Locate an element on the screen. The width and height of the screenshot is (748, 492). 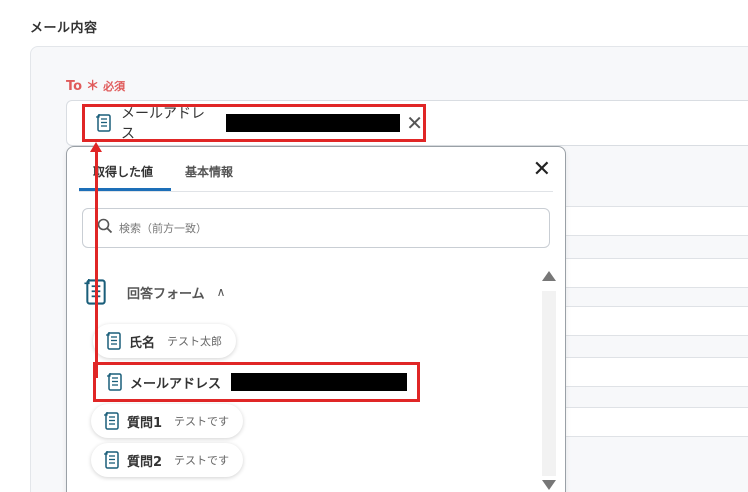
scroll-down-icon is located at coordinates (549, 485).